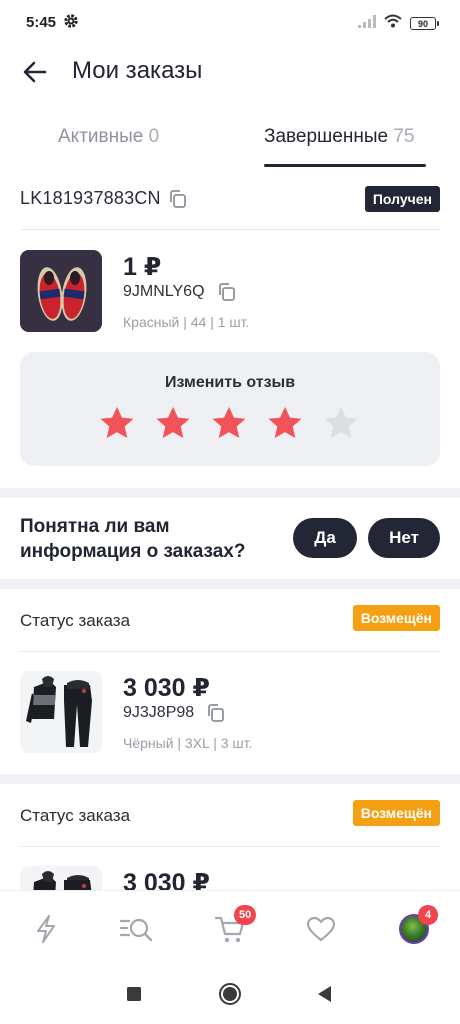 The width and height of the screenshot is (460, 1024). I want to click on nav-cart: 50, so click(234, 926).